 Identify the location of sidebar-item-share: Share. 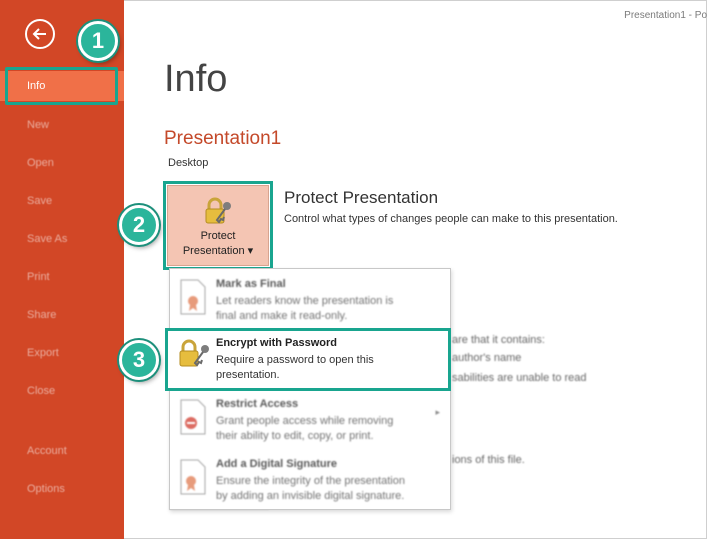
(62, 315).